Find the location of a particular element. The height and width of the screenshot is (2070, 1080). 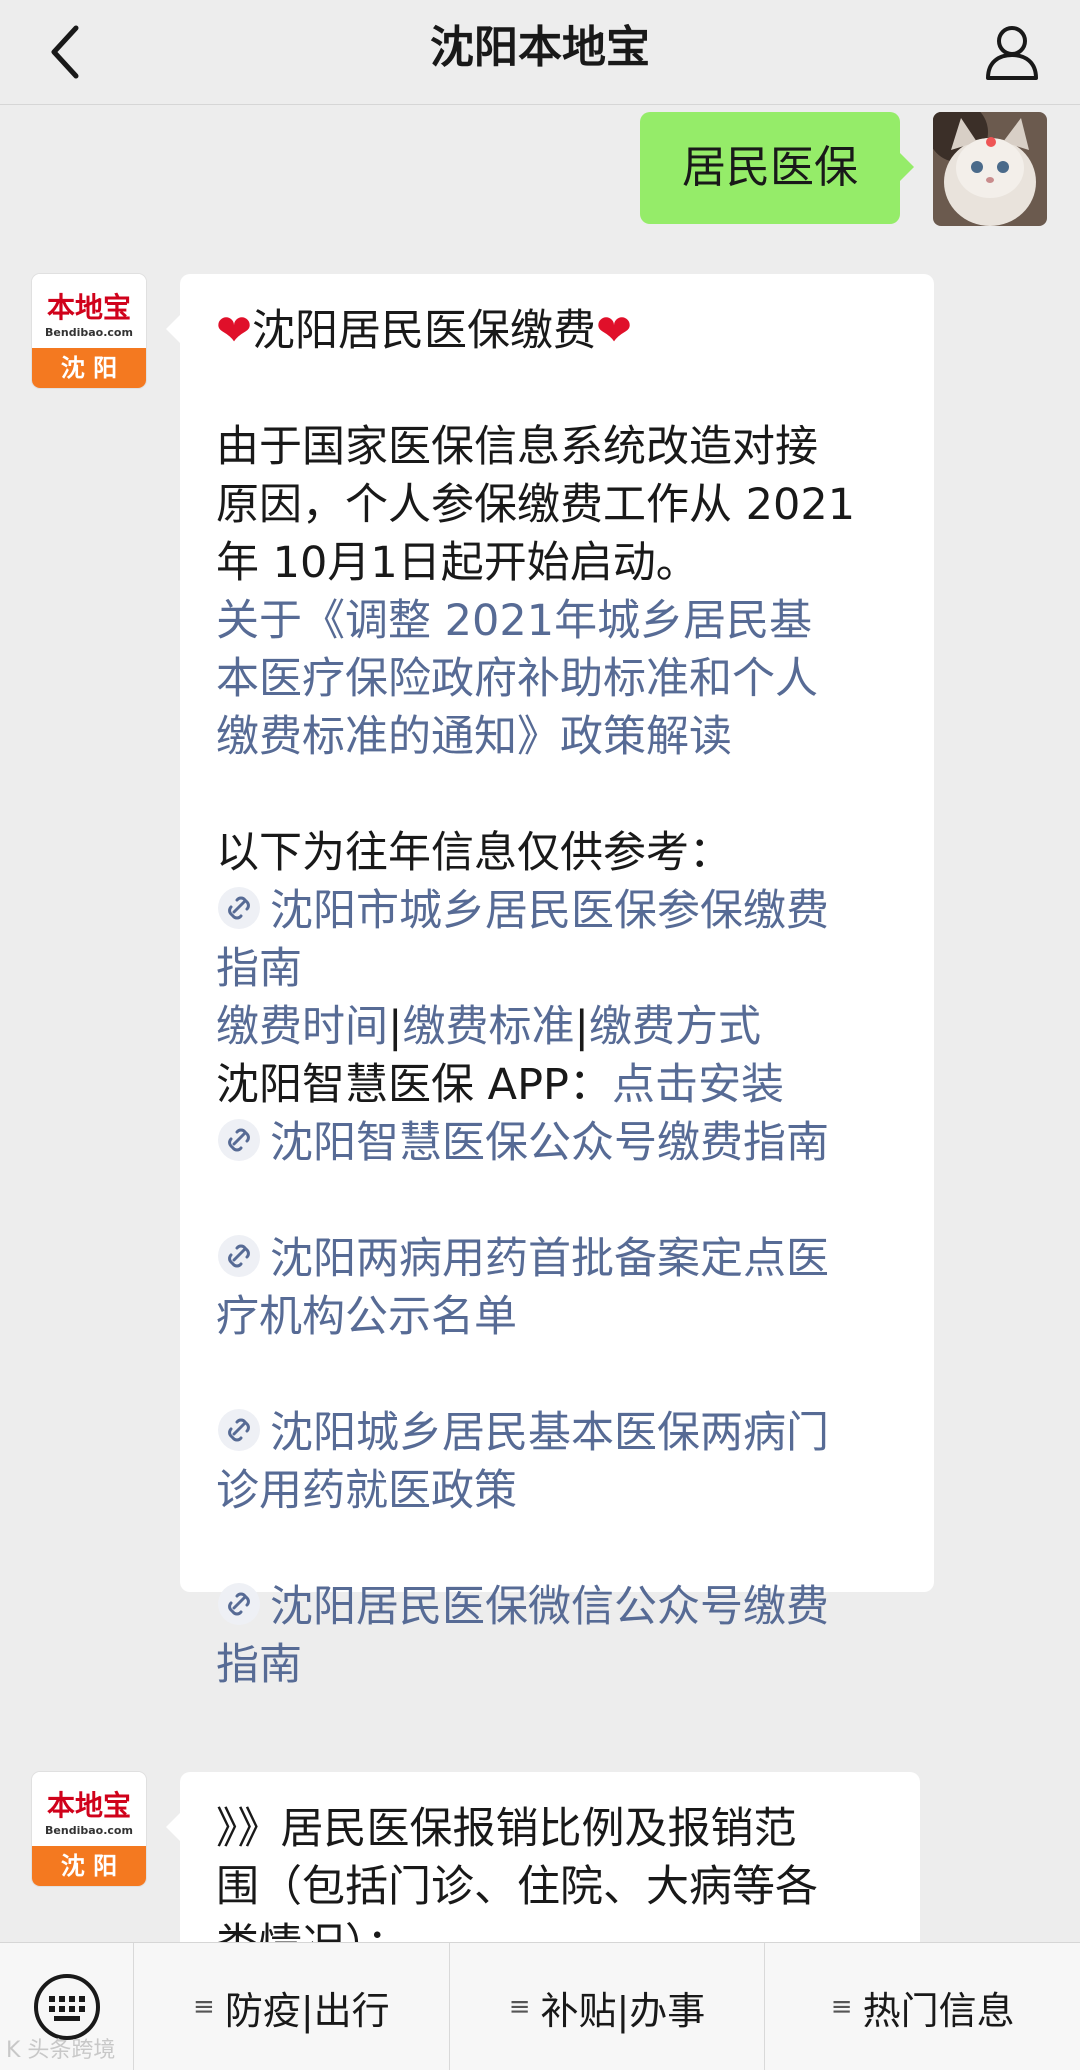

bot-message-bubble: 》》居民医保报销比例及报销范 围（包括门诊、住院、大病等各 类情况）： is located at coordinates (543, 1857).